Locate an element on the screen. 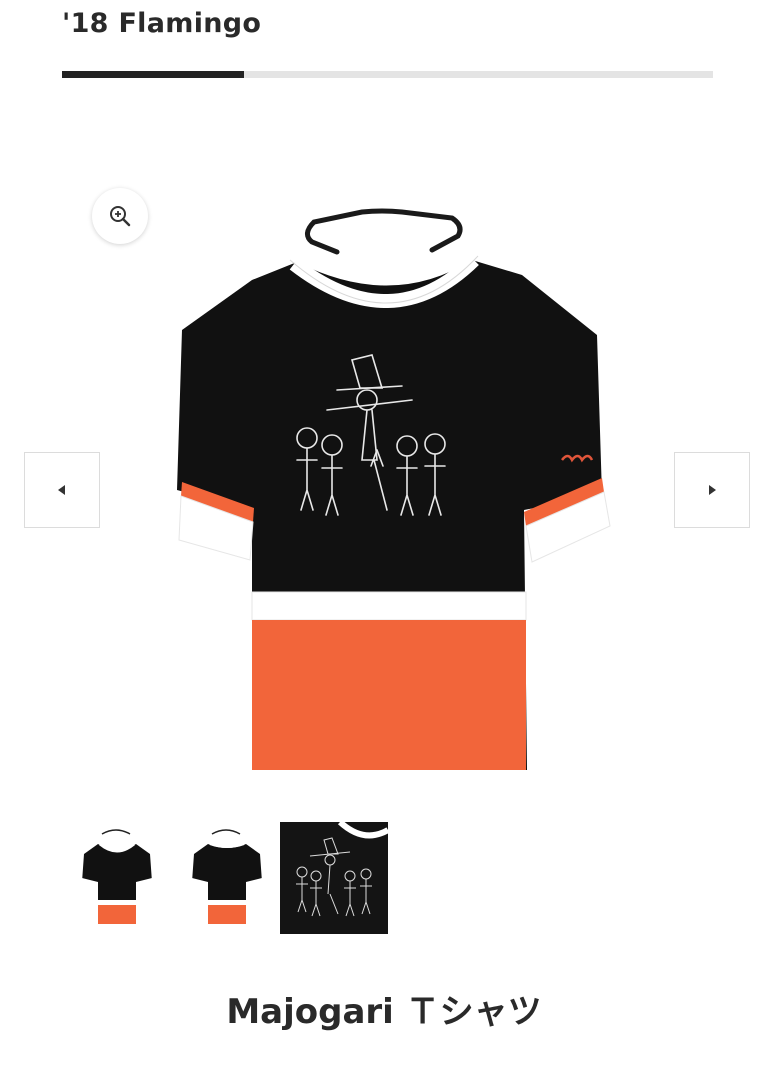 The height and width of the screenshot is (1080, 768). thumbnail-front is located at coordinates (116, 878).